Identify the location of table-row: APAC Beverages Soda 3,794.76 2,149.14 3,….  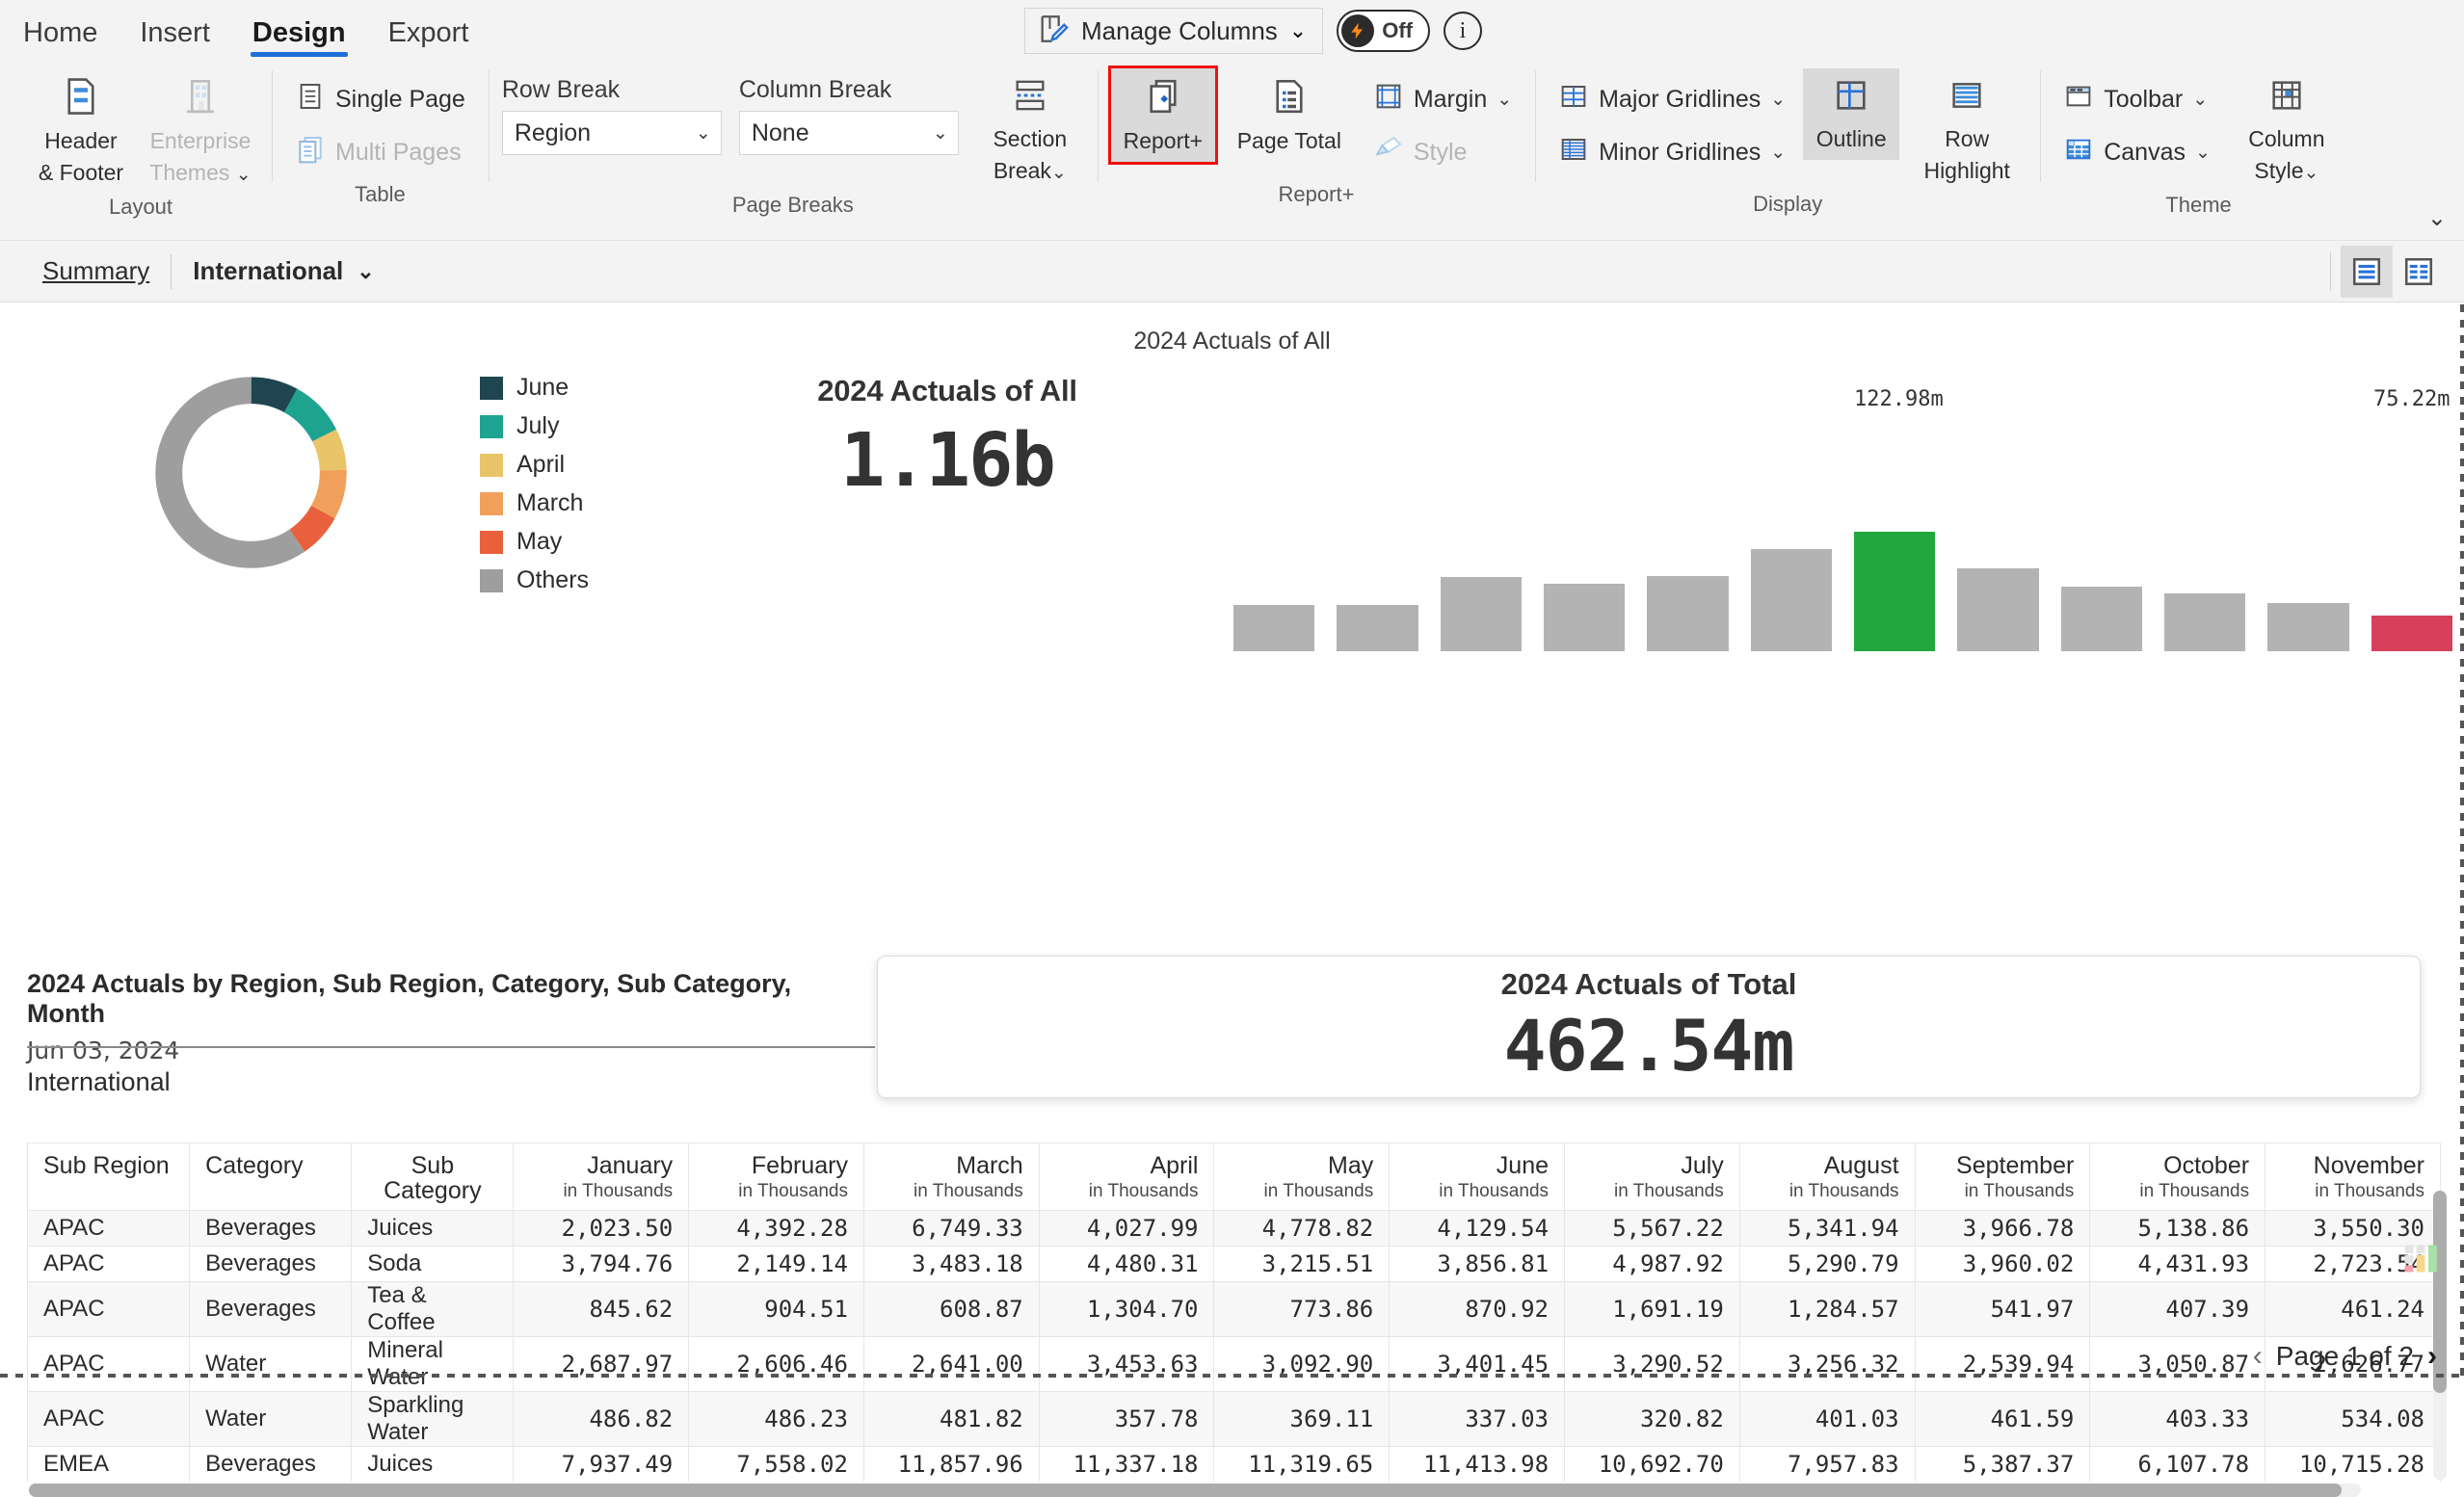
(1234, 1263).